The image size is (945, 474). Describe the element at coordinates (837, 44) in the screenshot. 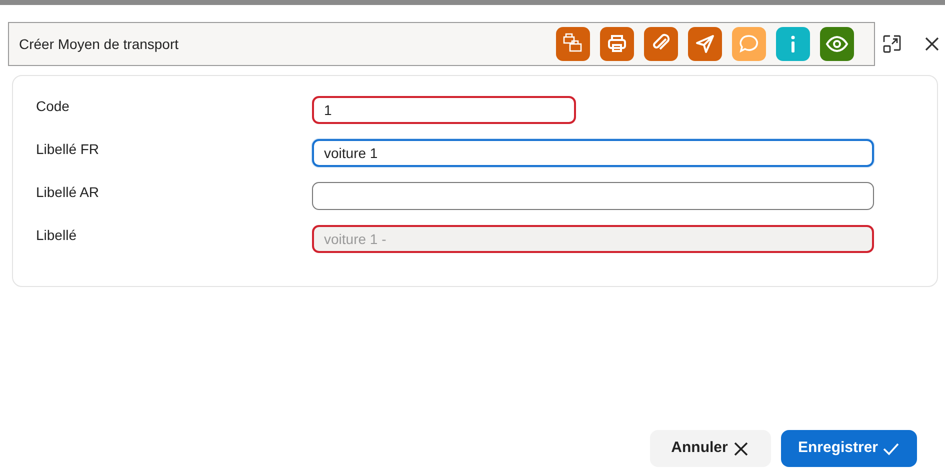

I see `eye-button` at that location.